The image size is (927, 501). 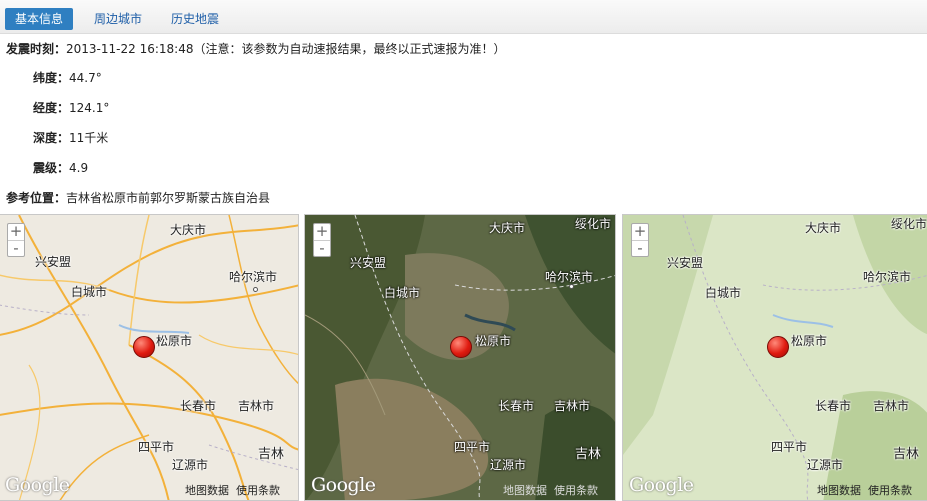 I want to click on satellite-attribution: 地图数据 使用条款, so click(x=554, y=490).